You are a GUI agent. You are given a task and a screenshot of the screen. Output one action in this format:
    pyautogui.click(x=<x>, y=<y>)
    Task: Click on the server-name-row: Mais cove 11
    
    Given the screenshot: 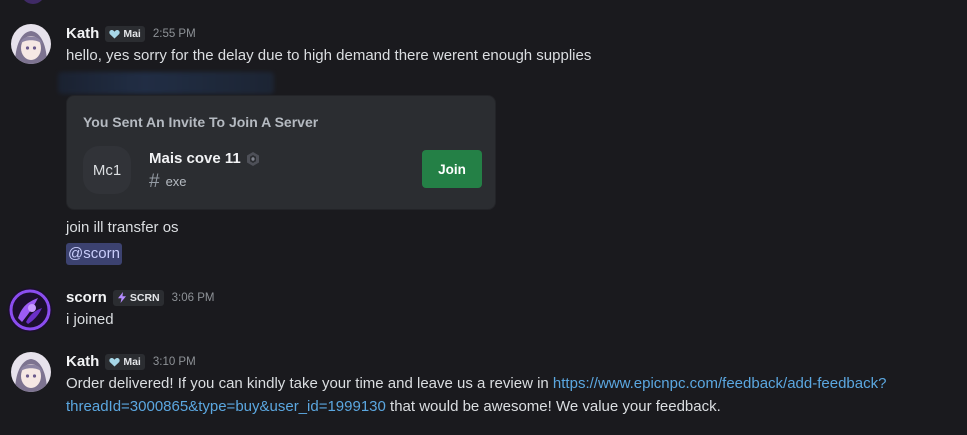 What is the action you would take?
    pyautogui.click(x=205, y=158)
    